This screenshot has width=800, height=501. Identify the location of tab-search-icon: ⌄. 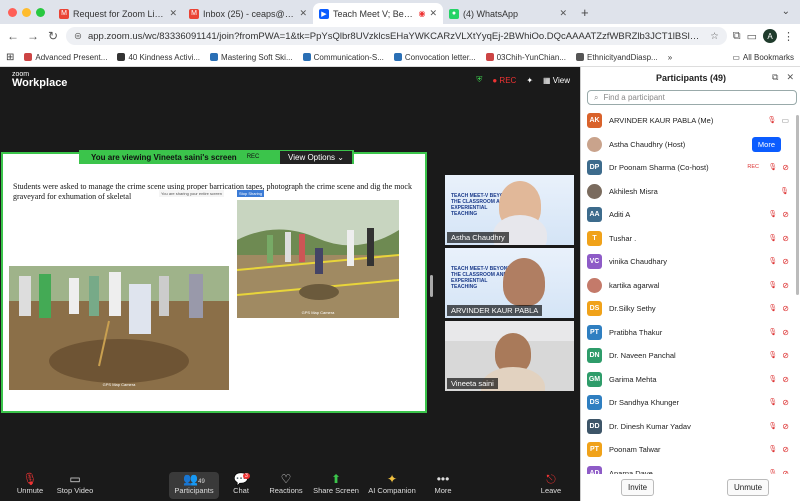
(786, 11).